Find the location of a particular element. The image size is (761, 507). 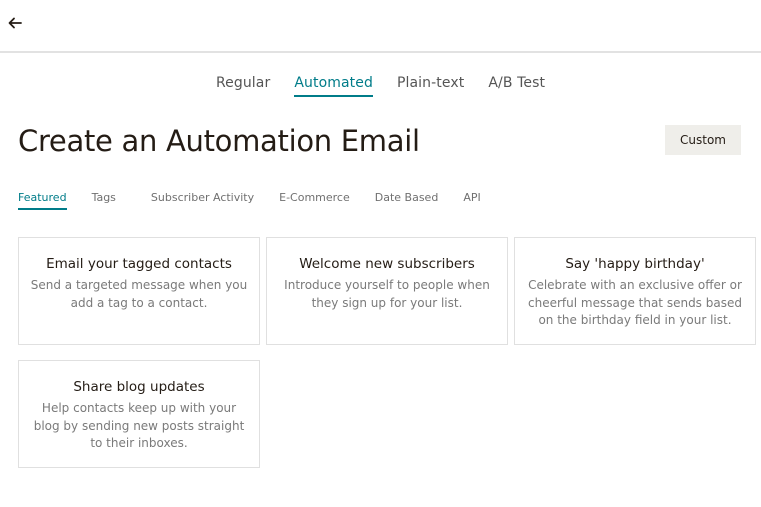

card-title: Share blog updates is located at coordinates (139, 387).